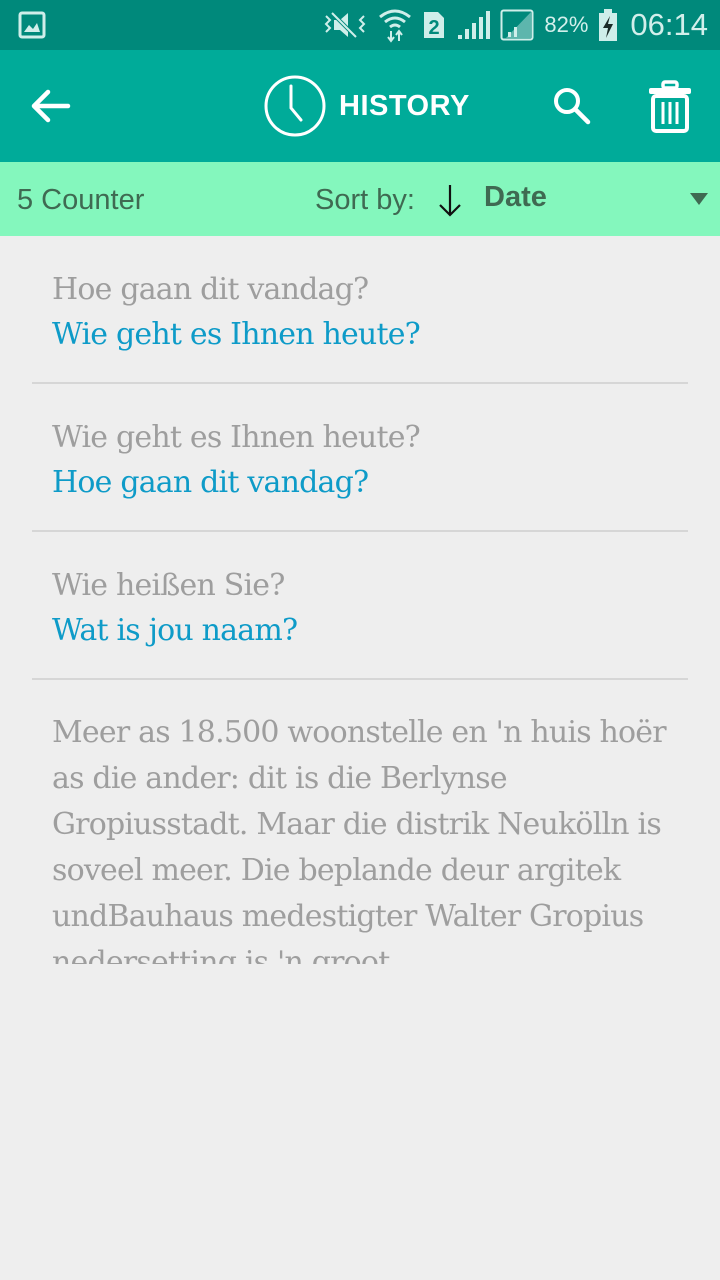  What do you see at coordinates (566, 24) in the screenshot?
I see `battery-percent: 82%` at bounding box center [566, 24].